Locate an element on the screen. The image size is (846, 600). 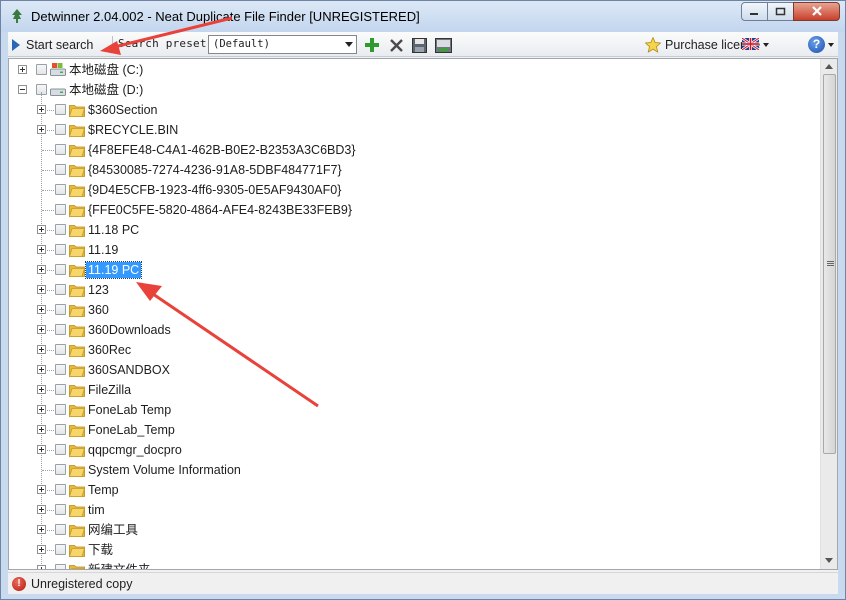
folder-label: 11.18 PC is located at coordinates (113, 230).